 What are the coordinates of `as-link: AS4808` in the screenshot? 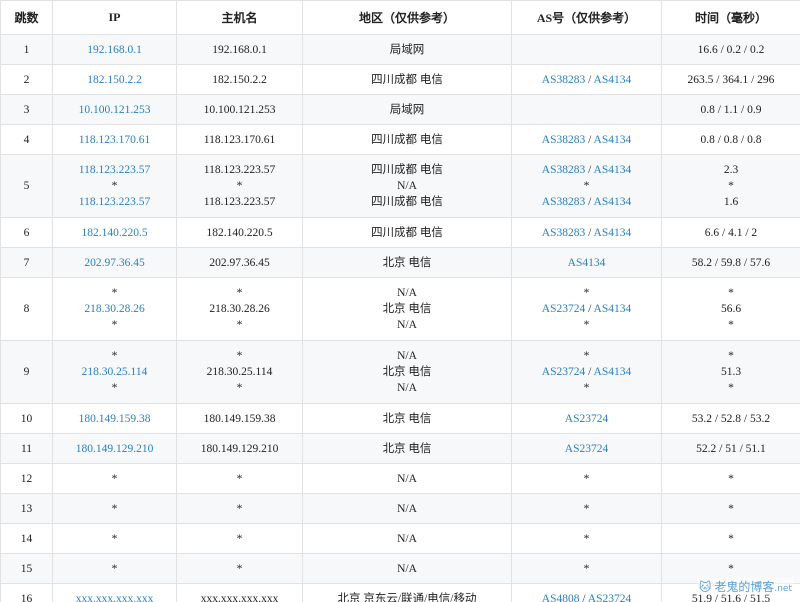 It's located at (561, 597).